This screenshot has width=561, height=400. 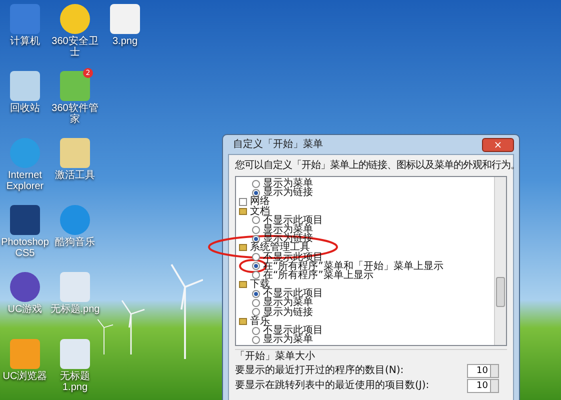 What do you see at coordinates (500, 261) in the screenshot?
I see `scrollbar` at bounding box center [500, 261].